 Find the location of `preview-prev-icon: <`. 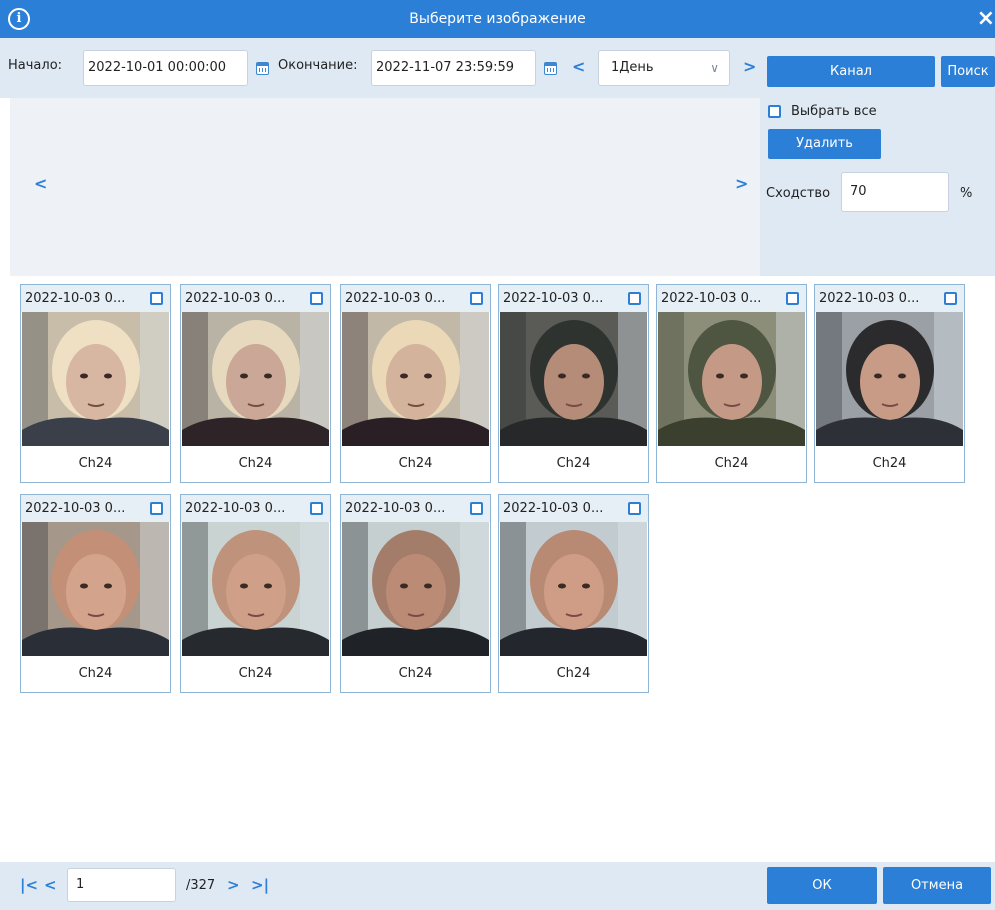

preview-prev-icon: < is located at coordinates (40, 183).